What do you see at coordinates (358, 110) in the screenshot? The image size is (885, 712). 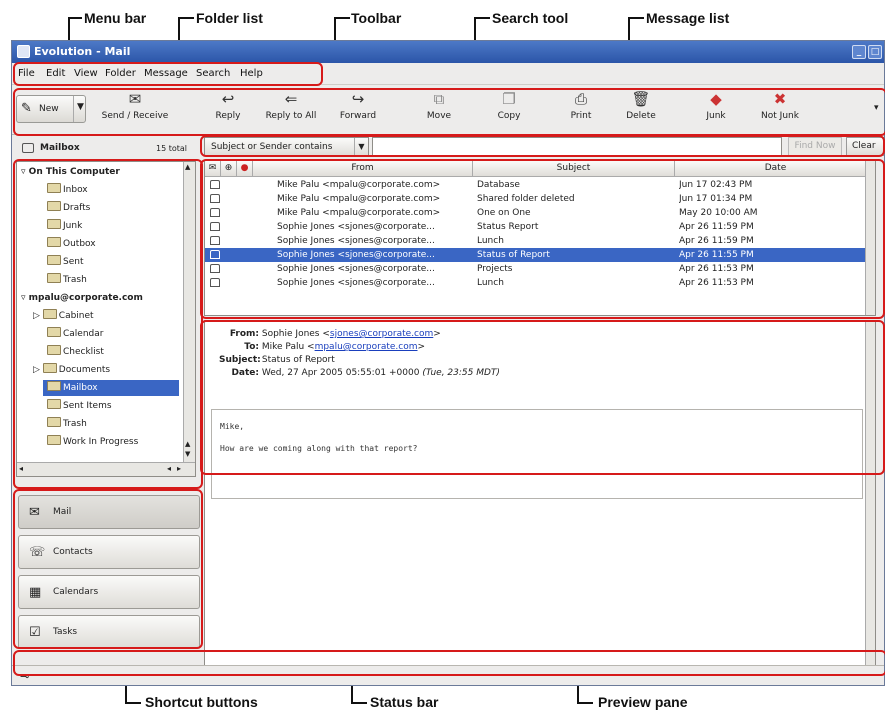 I see `forward-button: ↪ Forward` at bounding box center [358, 110].